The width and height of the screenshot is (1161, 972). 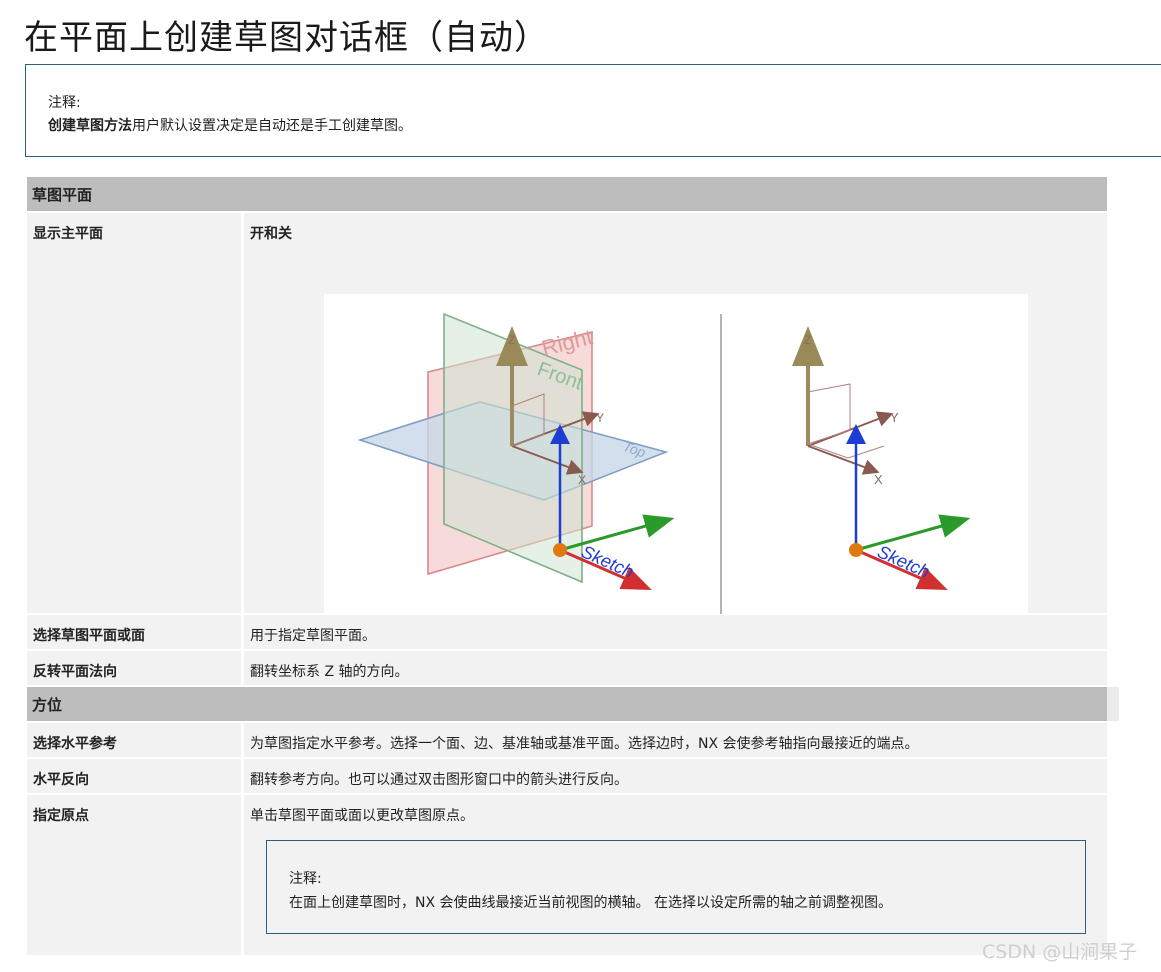 What do you see at coordinates (593, 110) in the screenshot?
I see `top-note: 注释: 创建草图方法用户默认设置决定是自动还是手工创建草图。` at bounding box center [593, 110].